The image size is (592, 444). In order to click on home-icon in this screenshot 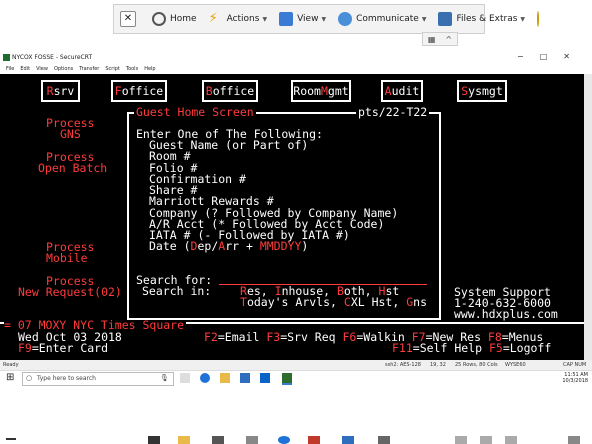, I will do `click(159, 19)`.